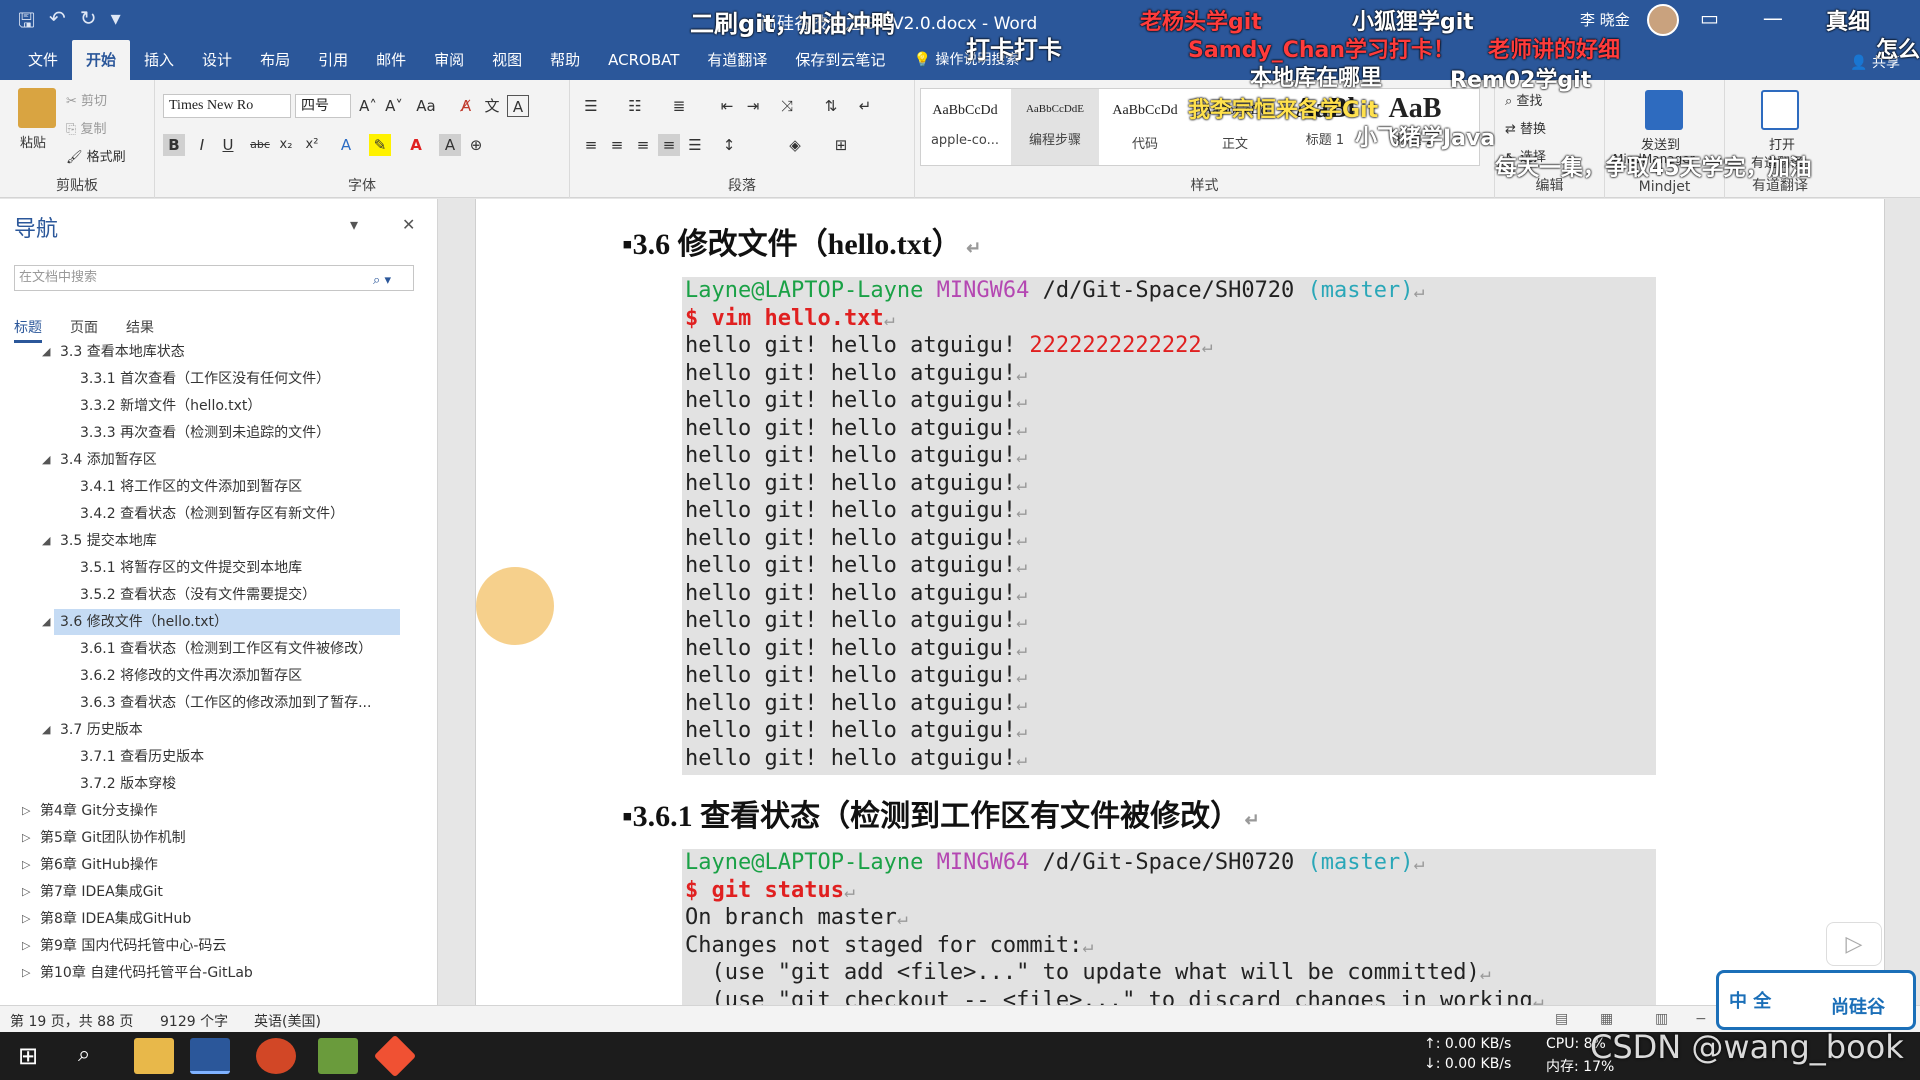  What do you see at coordinates (210, 649) in the screenshot?
I see `nav-heading-item: 3.6.1 查看状态（检测到工作区有文件被修改）` at bounding box center [210, 649].